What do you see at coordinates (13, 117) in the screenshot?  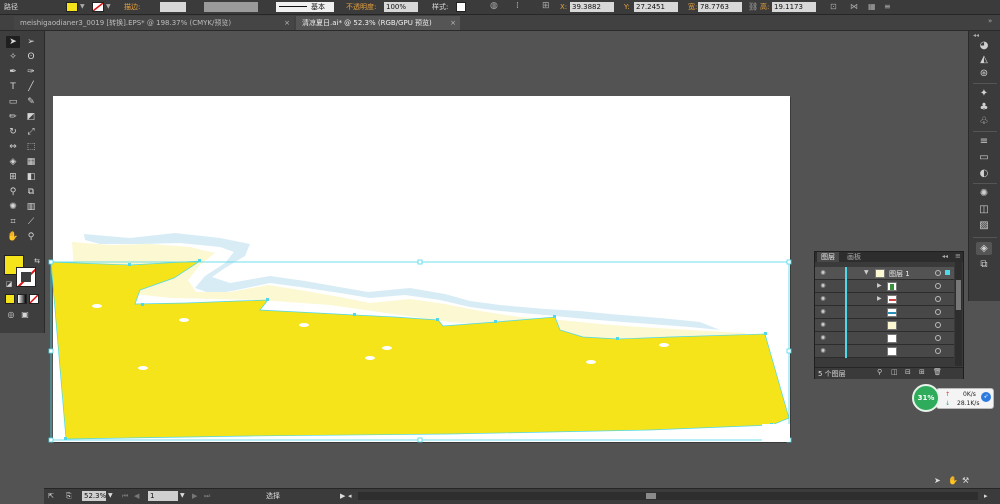 I see `pencil-tool-icon: ✏` at bounding box center [13, 117].